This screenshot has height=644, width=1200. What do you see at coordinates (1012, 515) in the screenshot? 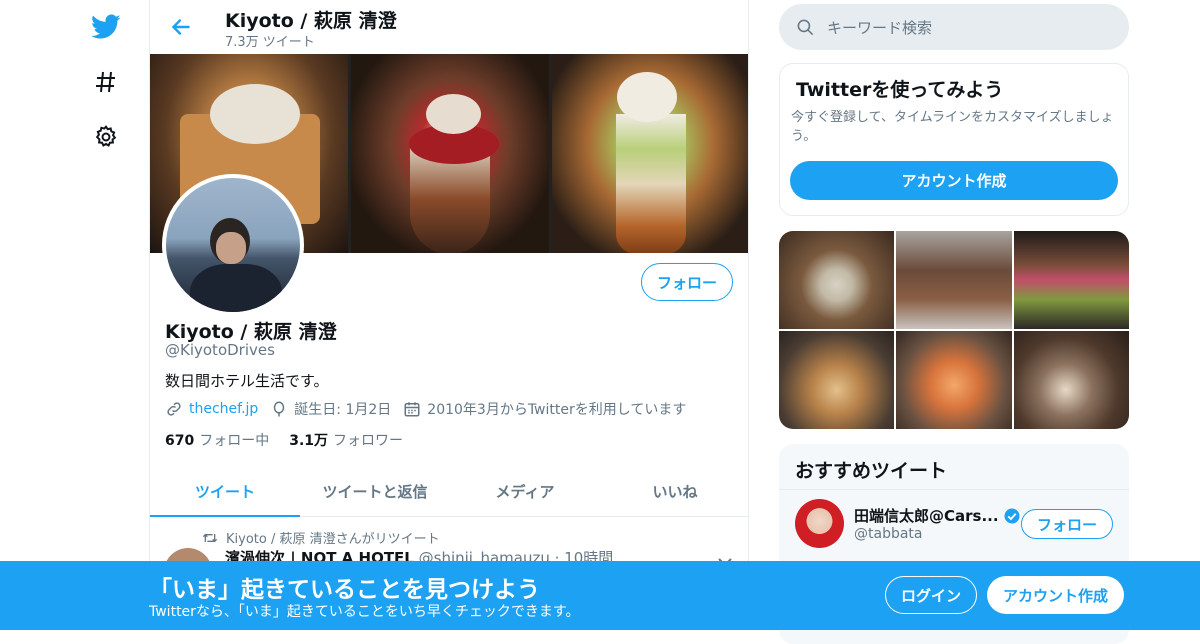
I see `verified-badge-icon` at bounding box center [1012, 515].